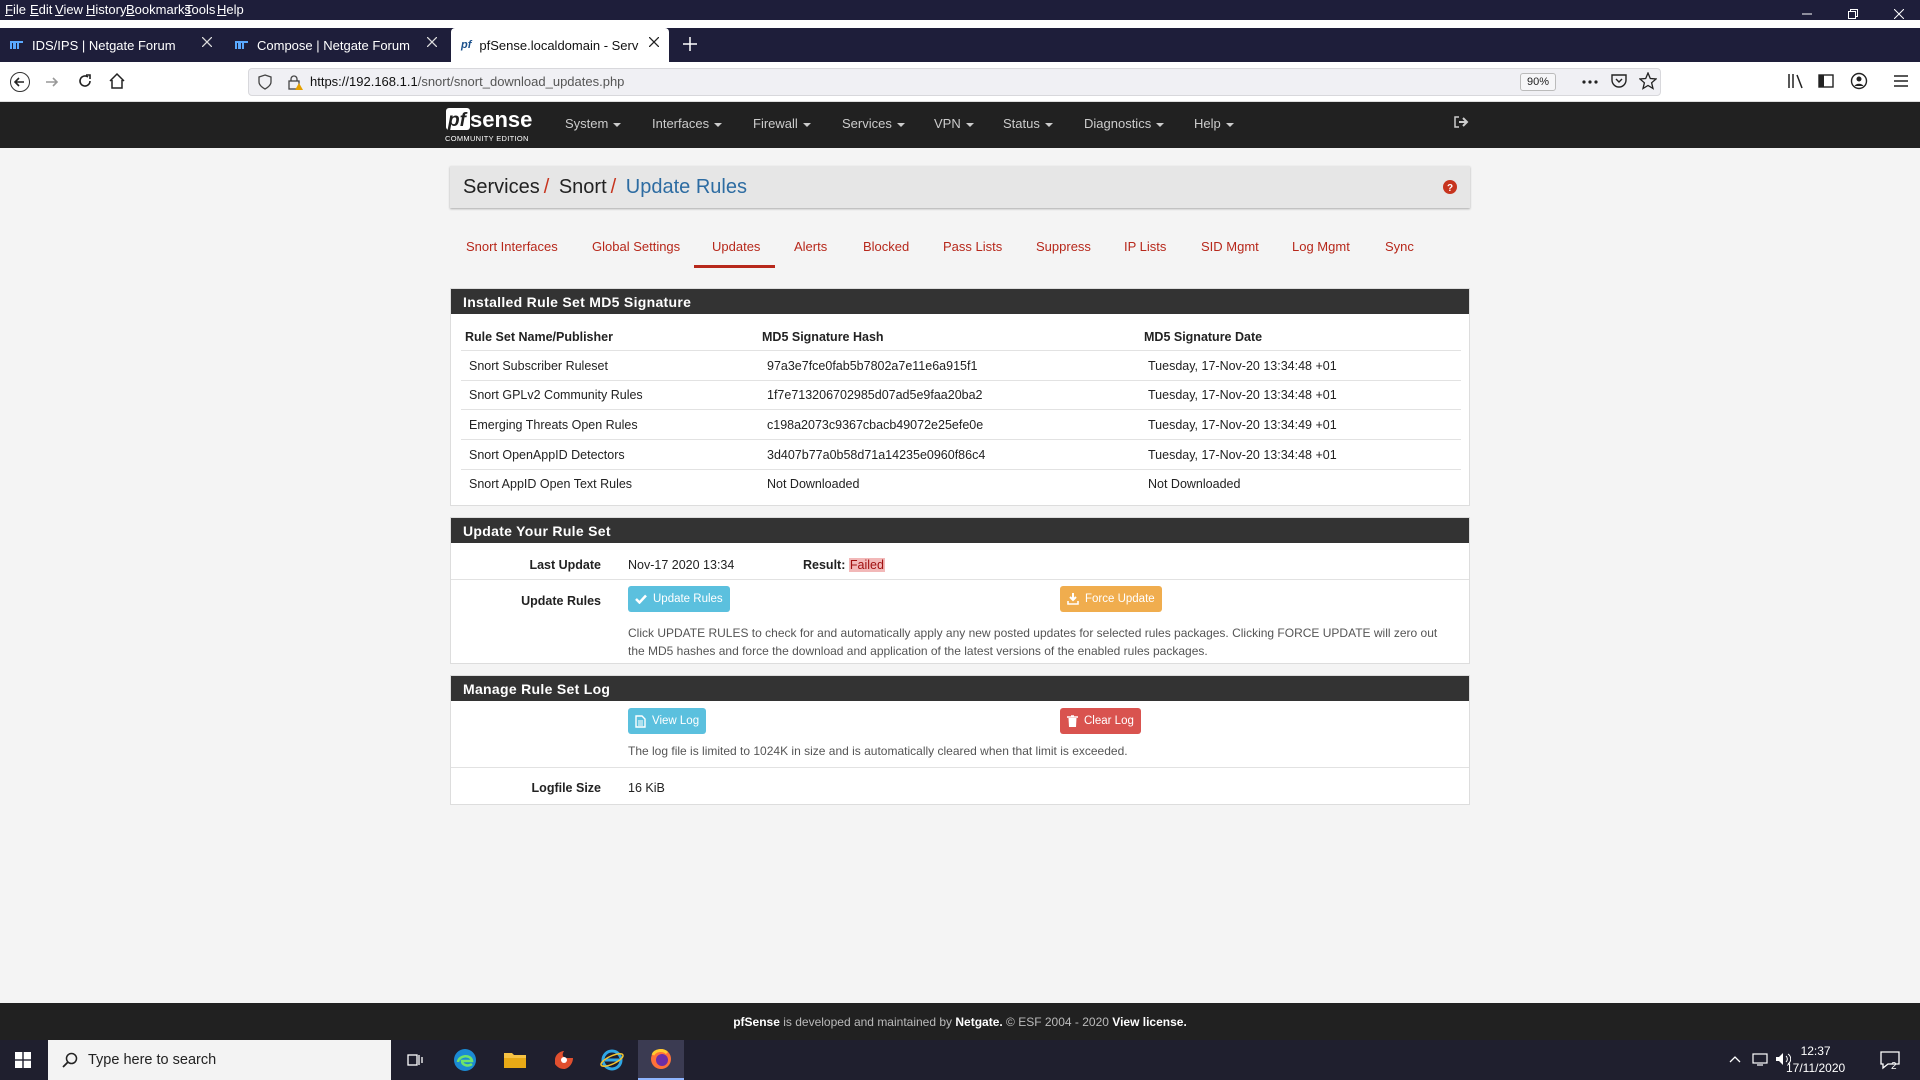 Image resolution: width=1920 pixels, height=1080 pixels. Describe the element at coordinates (117, 81) in the screenshot. I see `home-icon` at that location.